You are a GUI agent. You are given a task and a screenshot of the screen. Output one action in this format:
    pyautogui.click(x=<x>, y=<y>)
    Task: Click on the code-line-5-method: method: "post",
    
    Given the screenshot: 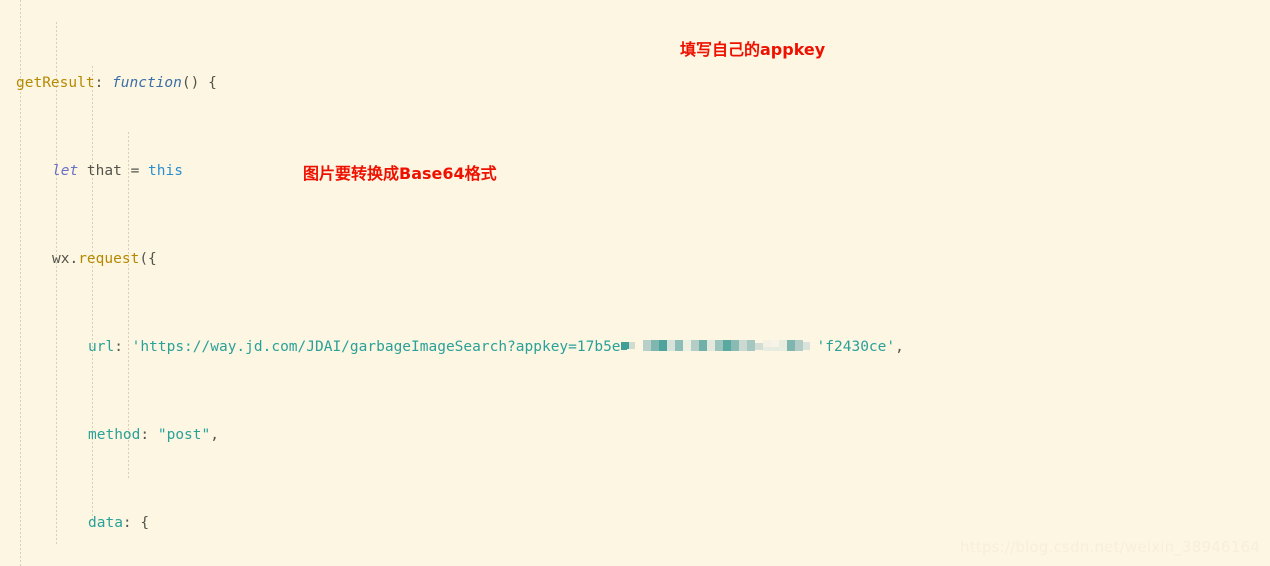 What is the action you would take?
    pyautogui.click(x=573, y=435)
    